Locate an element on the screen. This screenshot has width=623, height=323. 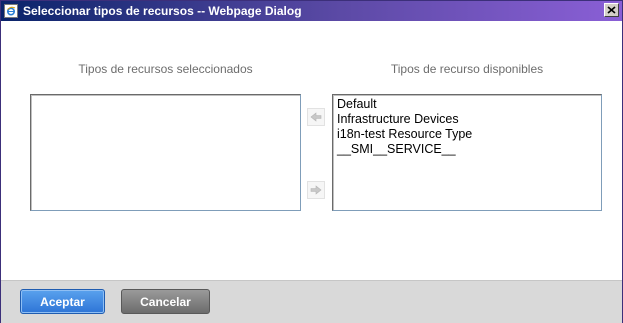
list-item-default: Default is located at coordinates (467, 104).